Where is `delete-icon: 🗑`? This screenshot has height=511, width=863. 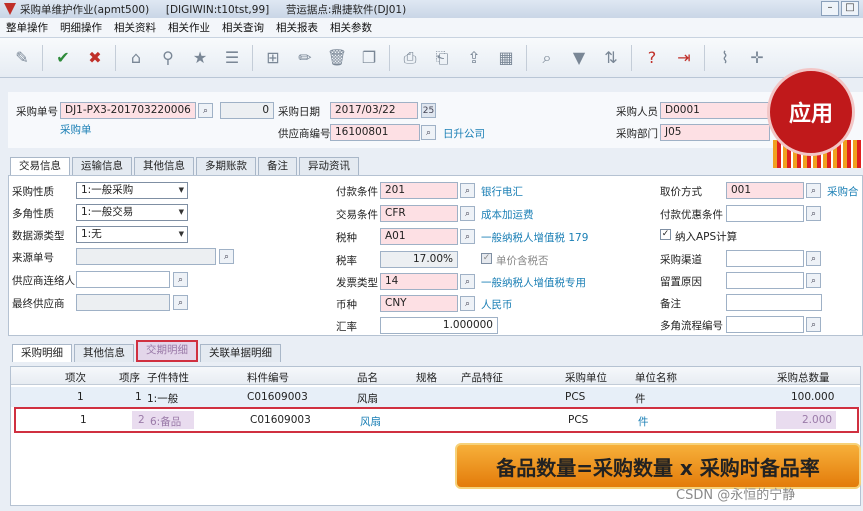
delete-icon: 🗑 is located at coordinates (337, 58).